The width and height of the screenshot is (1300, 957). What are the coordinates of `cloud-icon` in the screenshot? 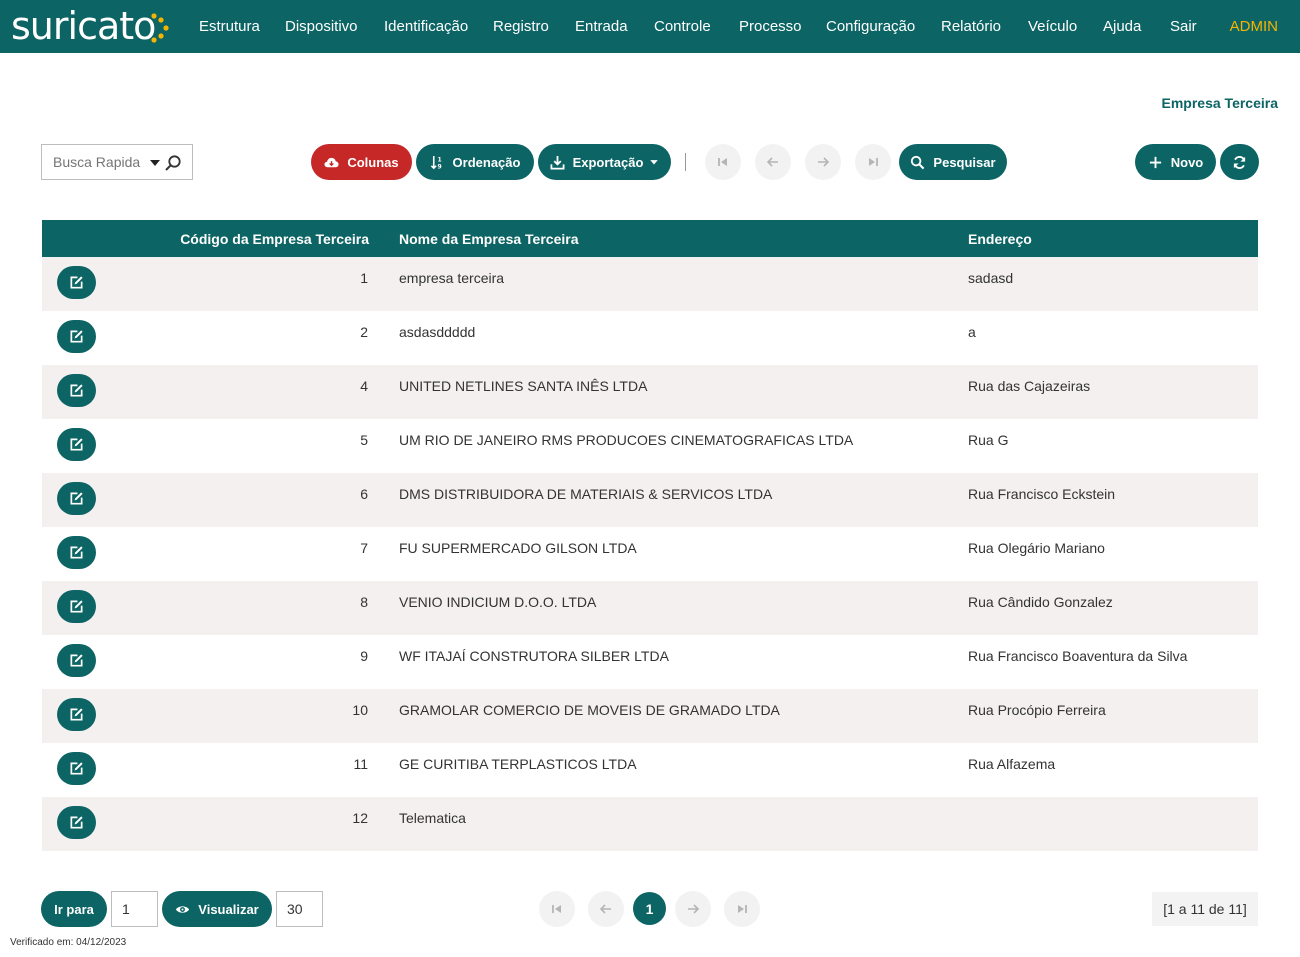 It's located at (331, 162).